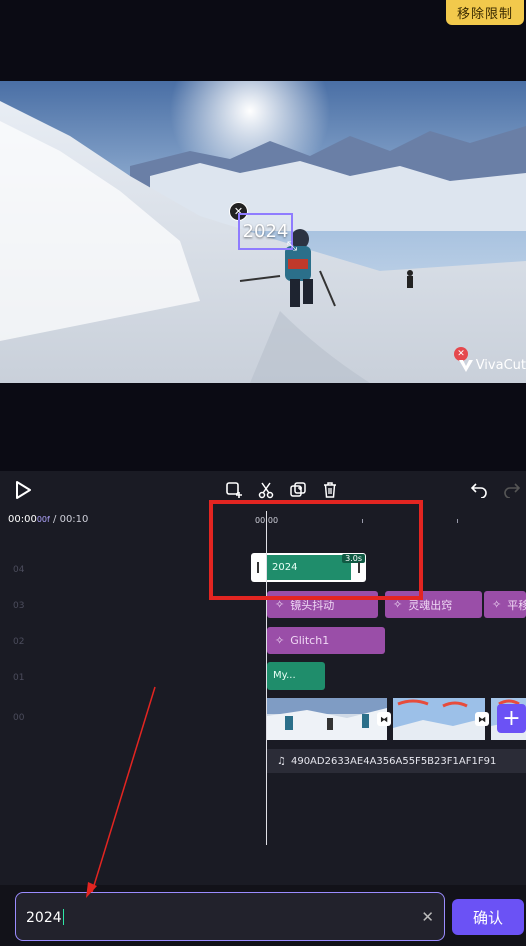  I want to click on text-input-bar: 2024 ✕ 确认, so click(263, 915).